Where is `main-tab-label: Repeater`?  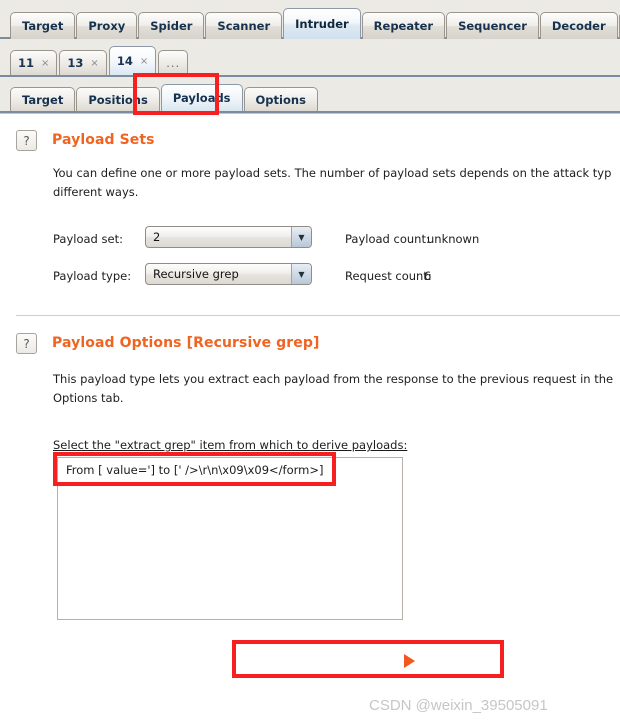
main-tab-label: Repeater is located at coordinates (403, 26).